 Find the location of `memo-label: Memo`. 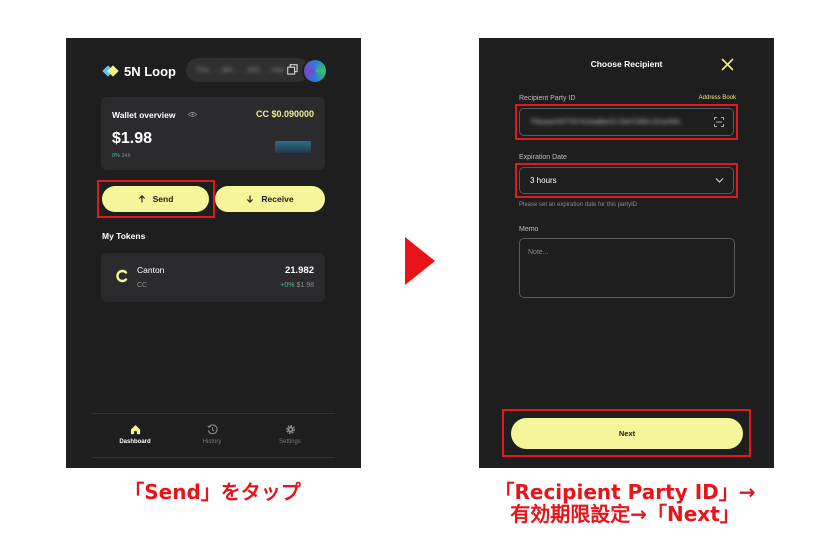

memo-label: Memo is located at coordinates (529, 229).